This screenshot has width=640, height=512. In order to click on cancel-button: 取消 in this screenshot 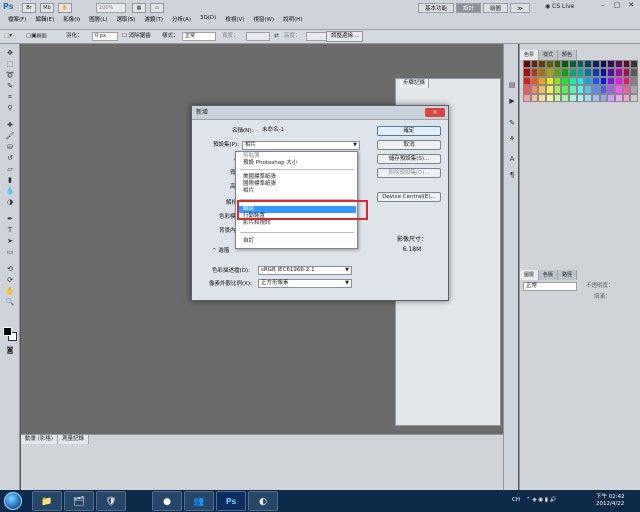, I will do `click(409, 145)`.